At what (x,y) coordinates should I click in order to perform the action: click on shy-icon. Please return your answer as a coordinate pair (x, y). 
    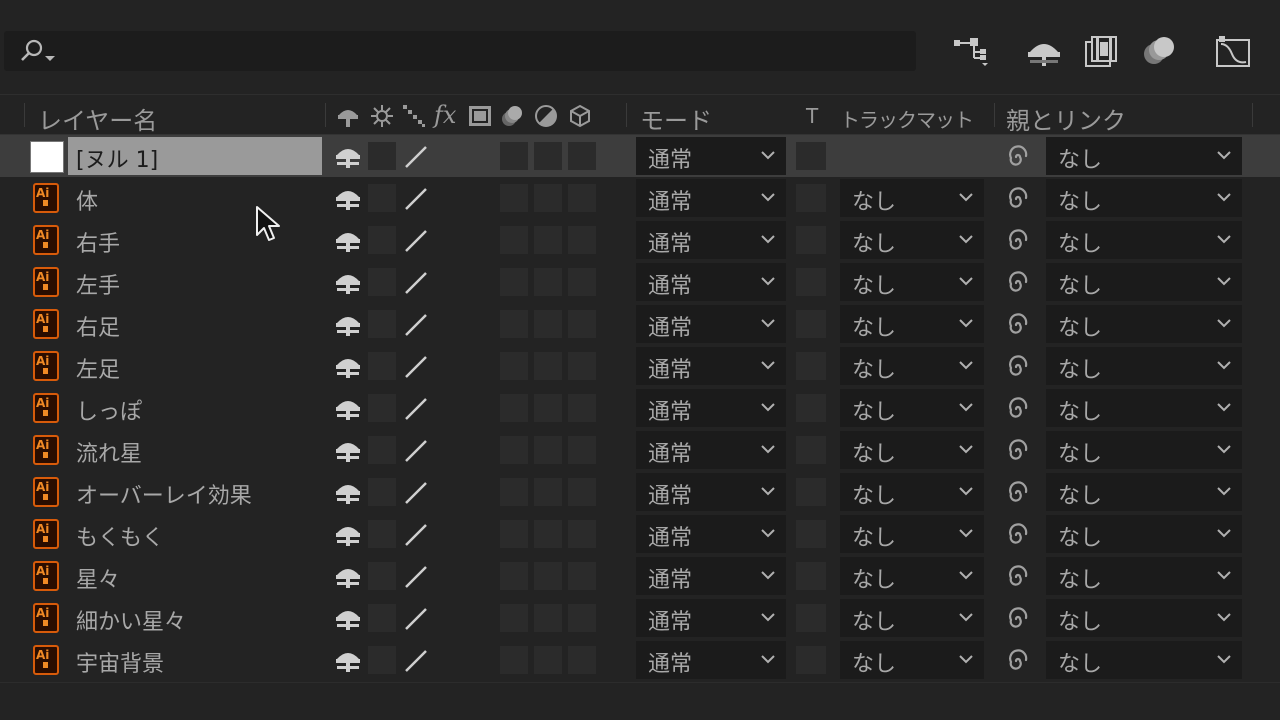
    Looking at the image, I should click on (1044, 51).